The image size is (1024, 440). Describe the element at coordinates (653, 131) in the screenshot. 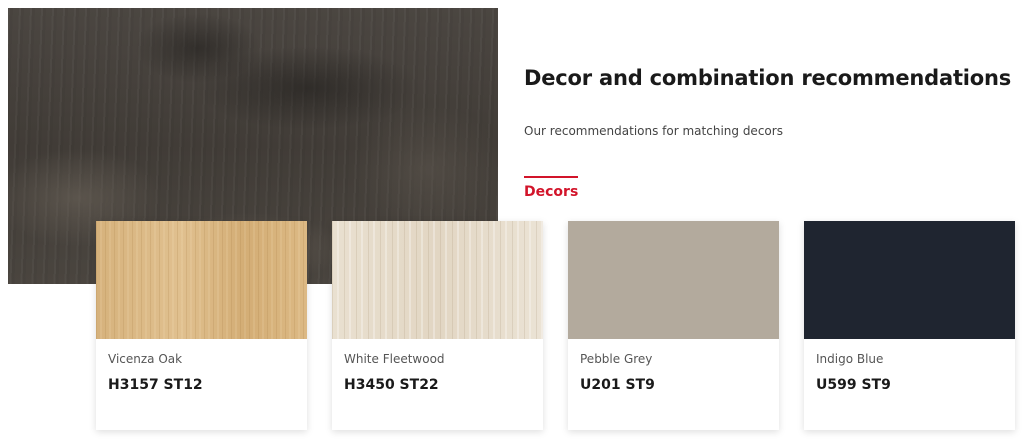

I see `section-subtitle: Our recommendations for matching decors` at that location.